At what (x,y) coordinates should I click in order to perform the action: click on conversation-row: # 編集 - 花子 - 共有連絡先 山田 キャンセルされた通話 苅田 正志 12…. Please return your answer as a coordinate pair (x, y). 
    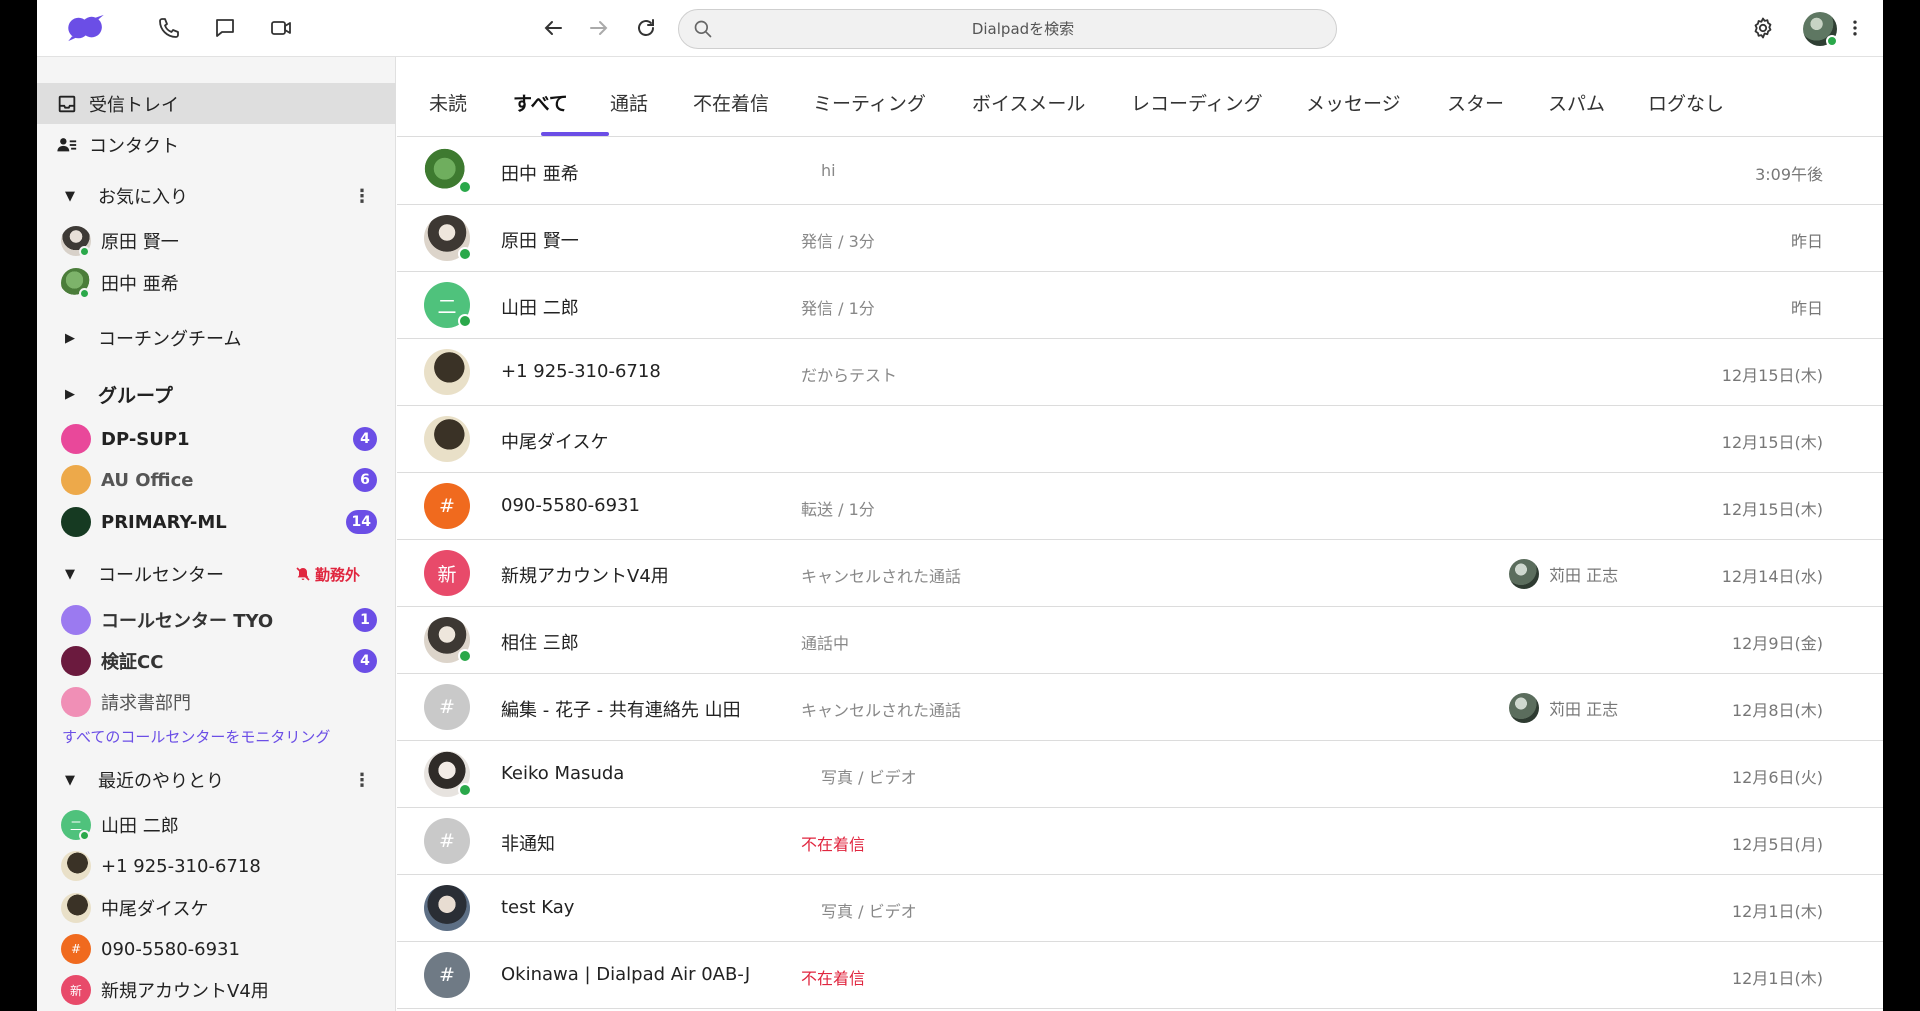
    Looking at the image, I should click on (1140, 707).